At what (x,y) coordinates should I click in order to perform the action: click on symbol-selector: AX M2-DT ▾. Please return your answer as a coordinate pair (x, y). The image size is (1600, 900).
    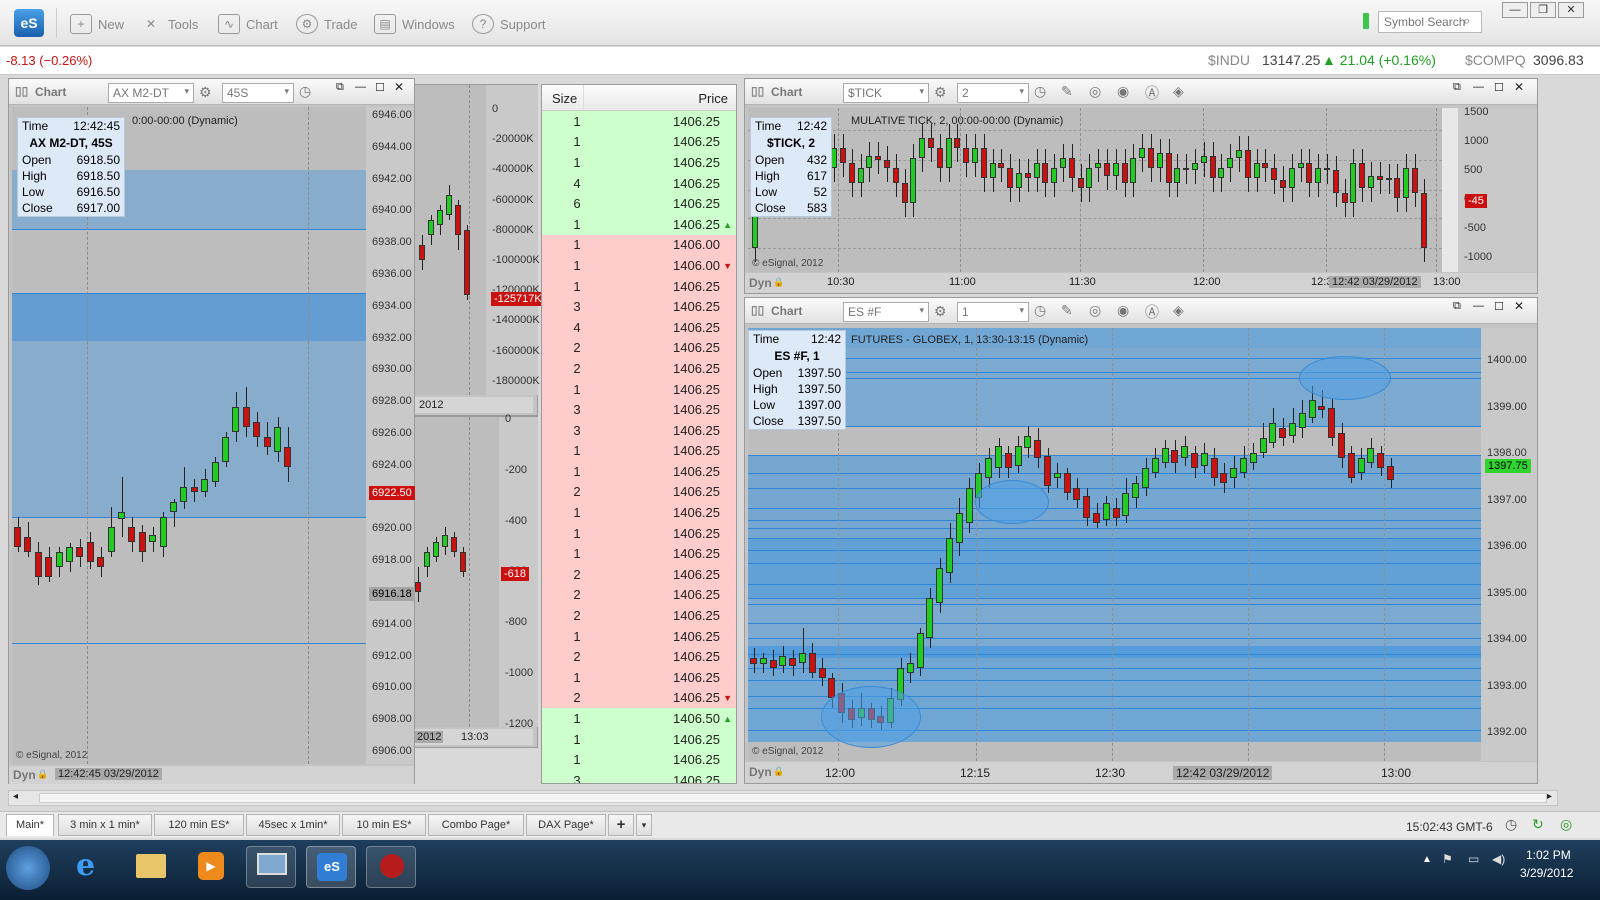
    Looking at the image, I should click on (151, 93).